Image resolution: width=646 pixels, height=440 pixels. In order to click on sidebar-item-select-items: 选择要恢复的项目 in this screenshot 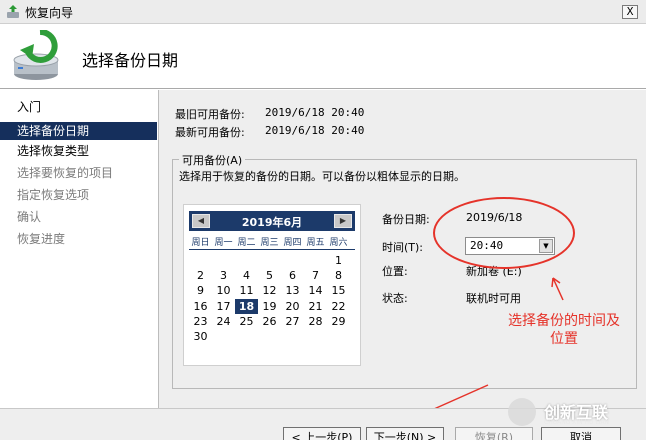, I will do `click(65, 173)`.